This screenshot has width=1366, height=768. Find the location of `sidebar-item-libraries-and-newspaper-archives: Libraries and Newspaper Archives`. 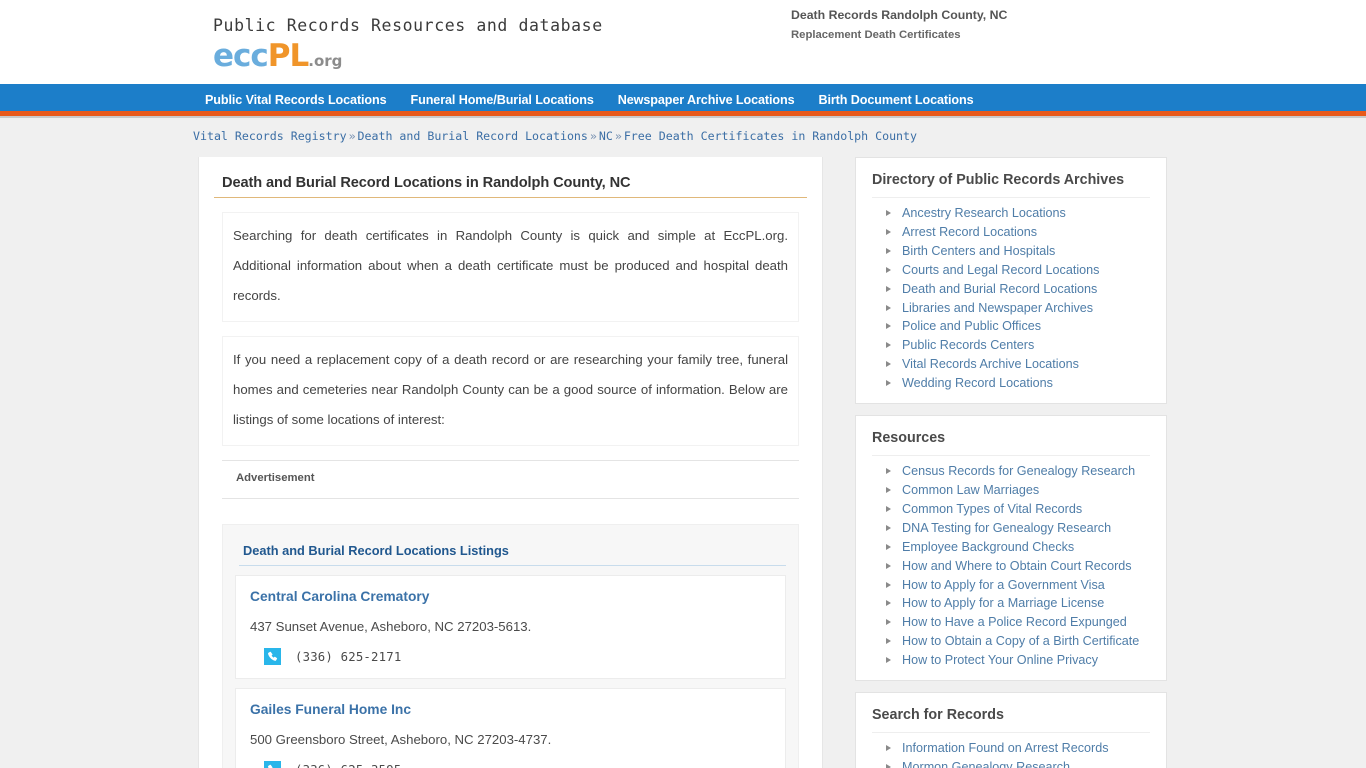

sidebar-item-libraries-and-newspaper-archives: Libraries and Newspaper Archives is located at coordinates (1011, 308).